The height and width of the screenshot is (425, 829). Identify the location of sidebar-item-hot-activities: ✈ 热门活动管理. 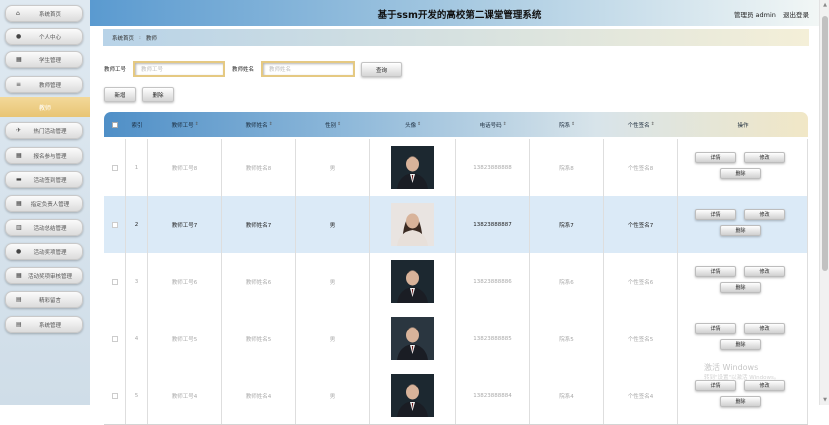
(44, 130).